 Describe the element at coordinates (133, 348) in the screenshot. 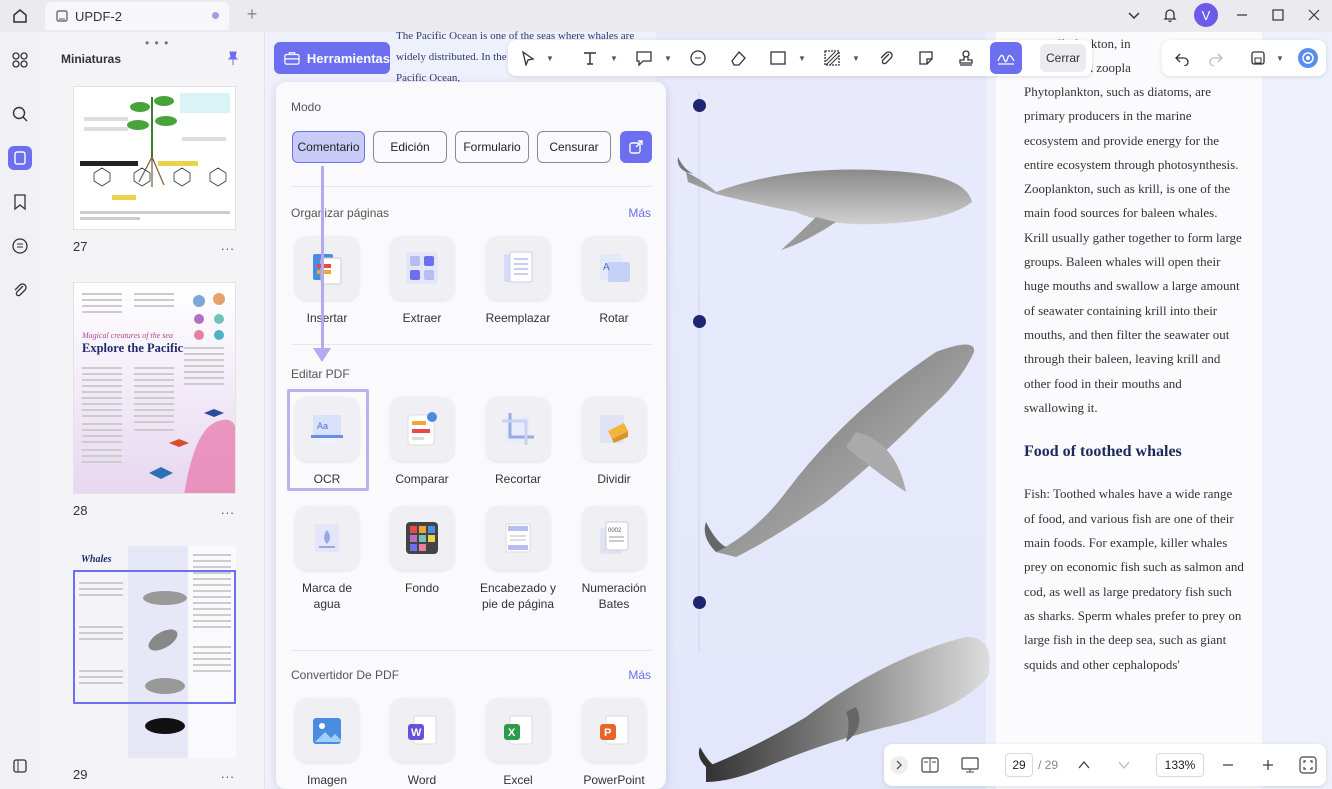

I see `thumbnail-heading: Explore the Pacific` at that location.